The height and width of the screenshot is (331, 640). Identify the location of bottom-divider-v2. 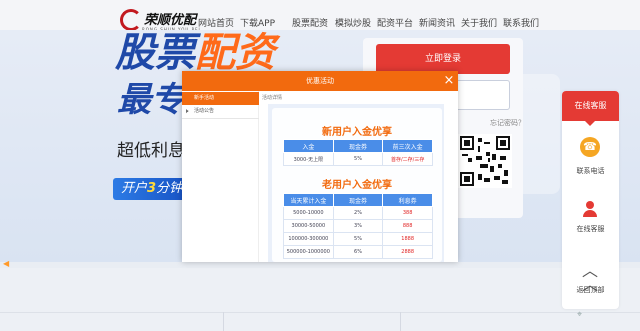
(400, 321).